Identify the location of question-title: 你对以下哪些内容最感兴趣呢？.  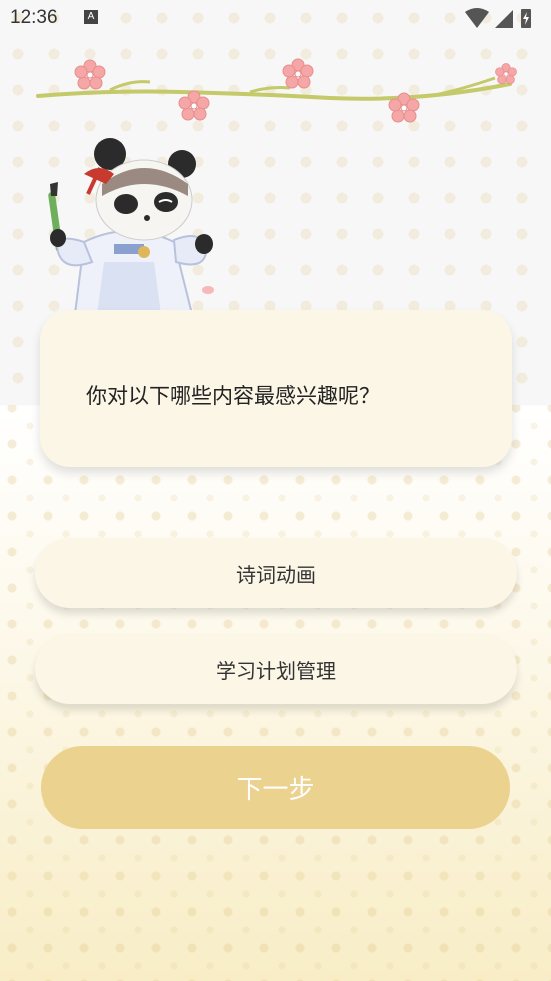
(233, 396).